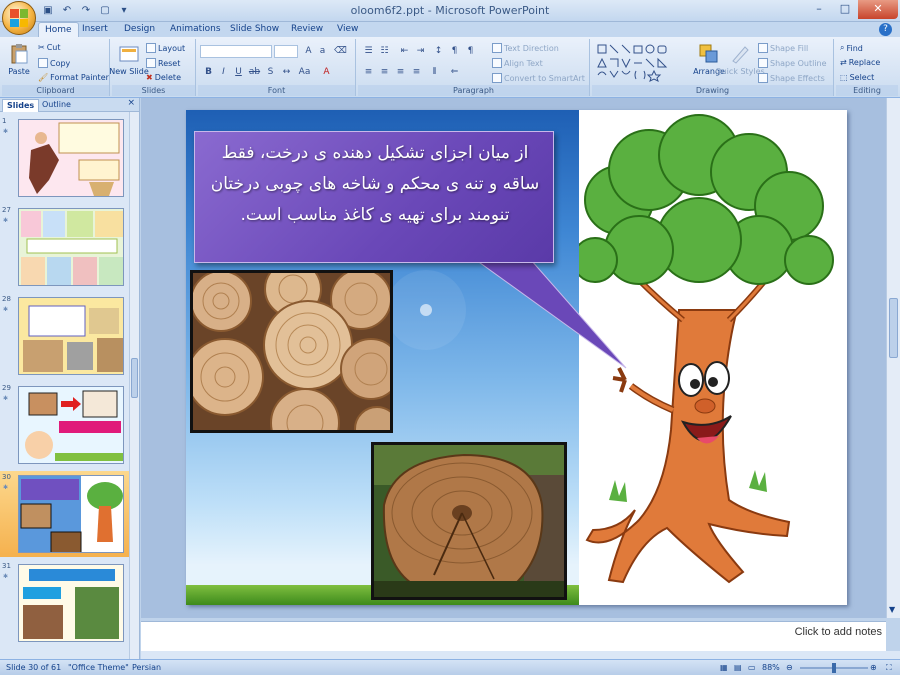 The width and height of the screenshot is (900, 675). I want to click on minimize-icon: –, so click(819, 9).